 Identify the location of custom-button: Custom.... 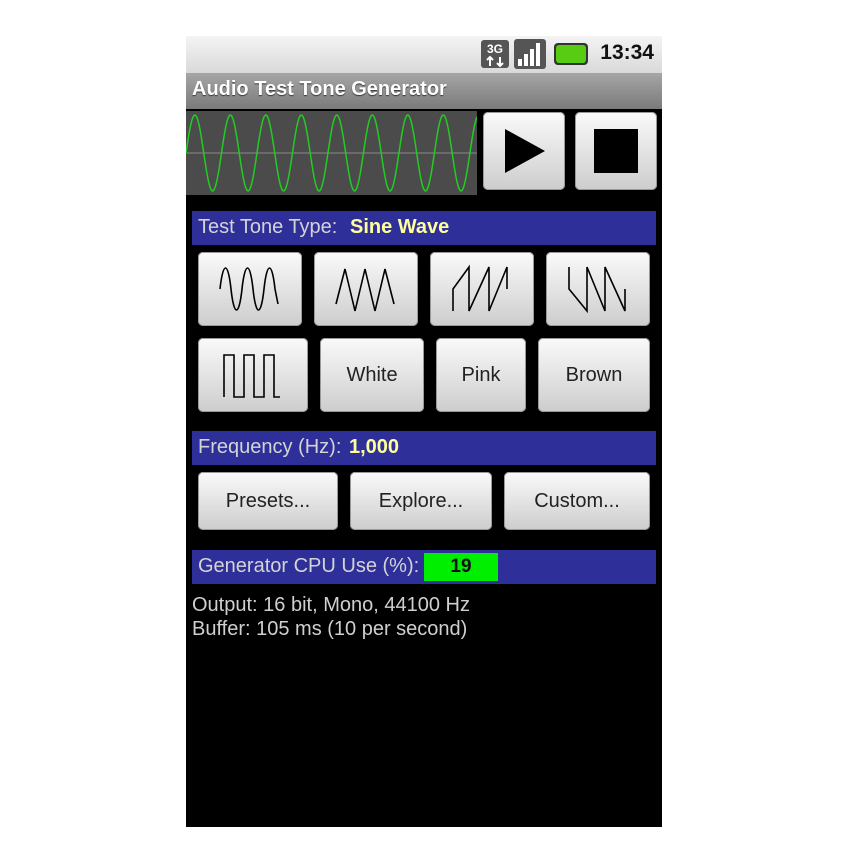
(577, 501).